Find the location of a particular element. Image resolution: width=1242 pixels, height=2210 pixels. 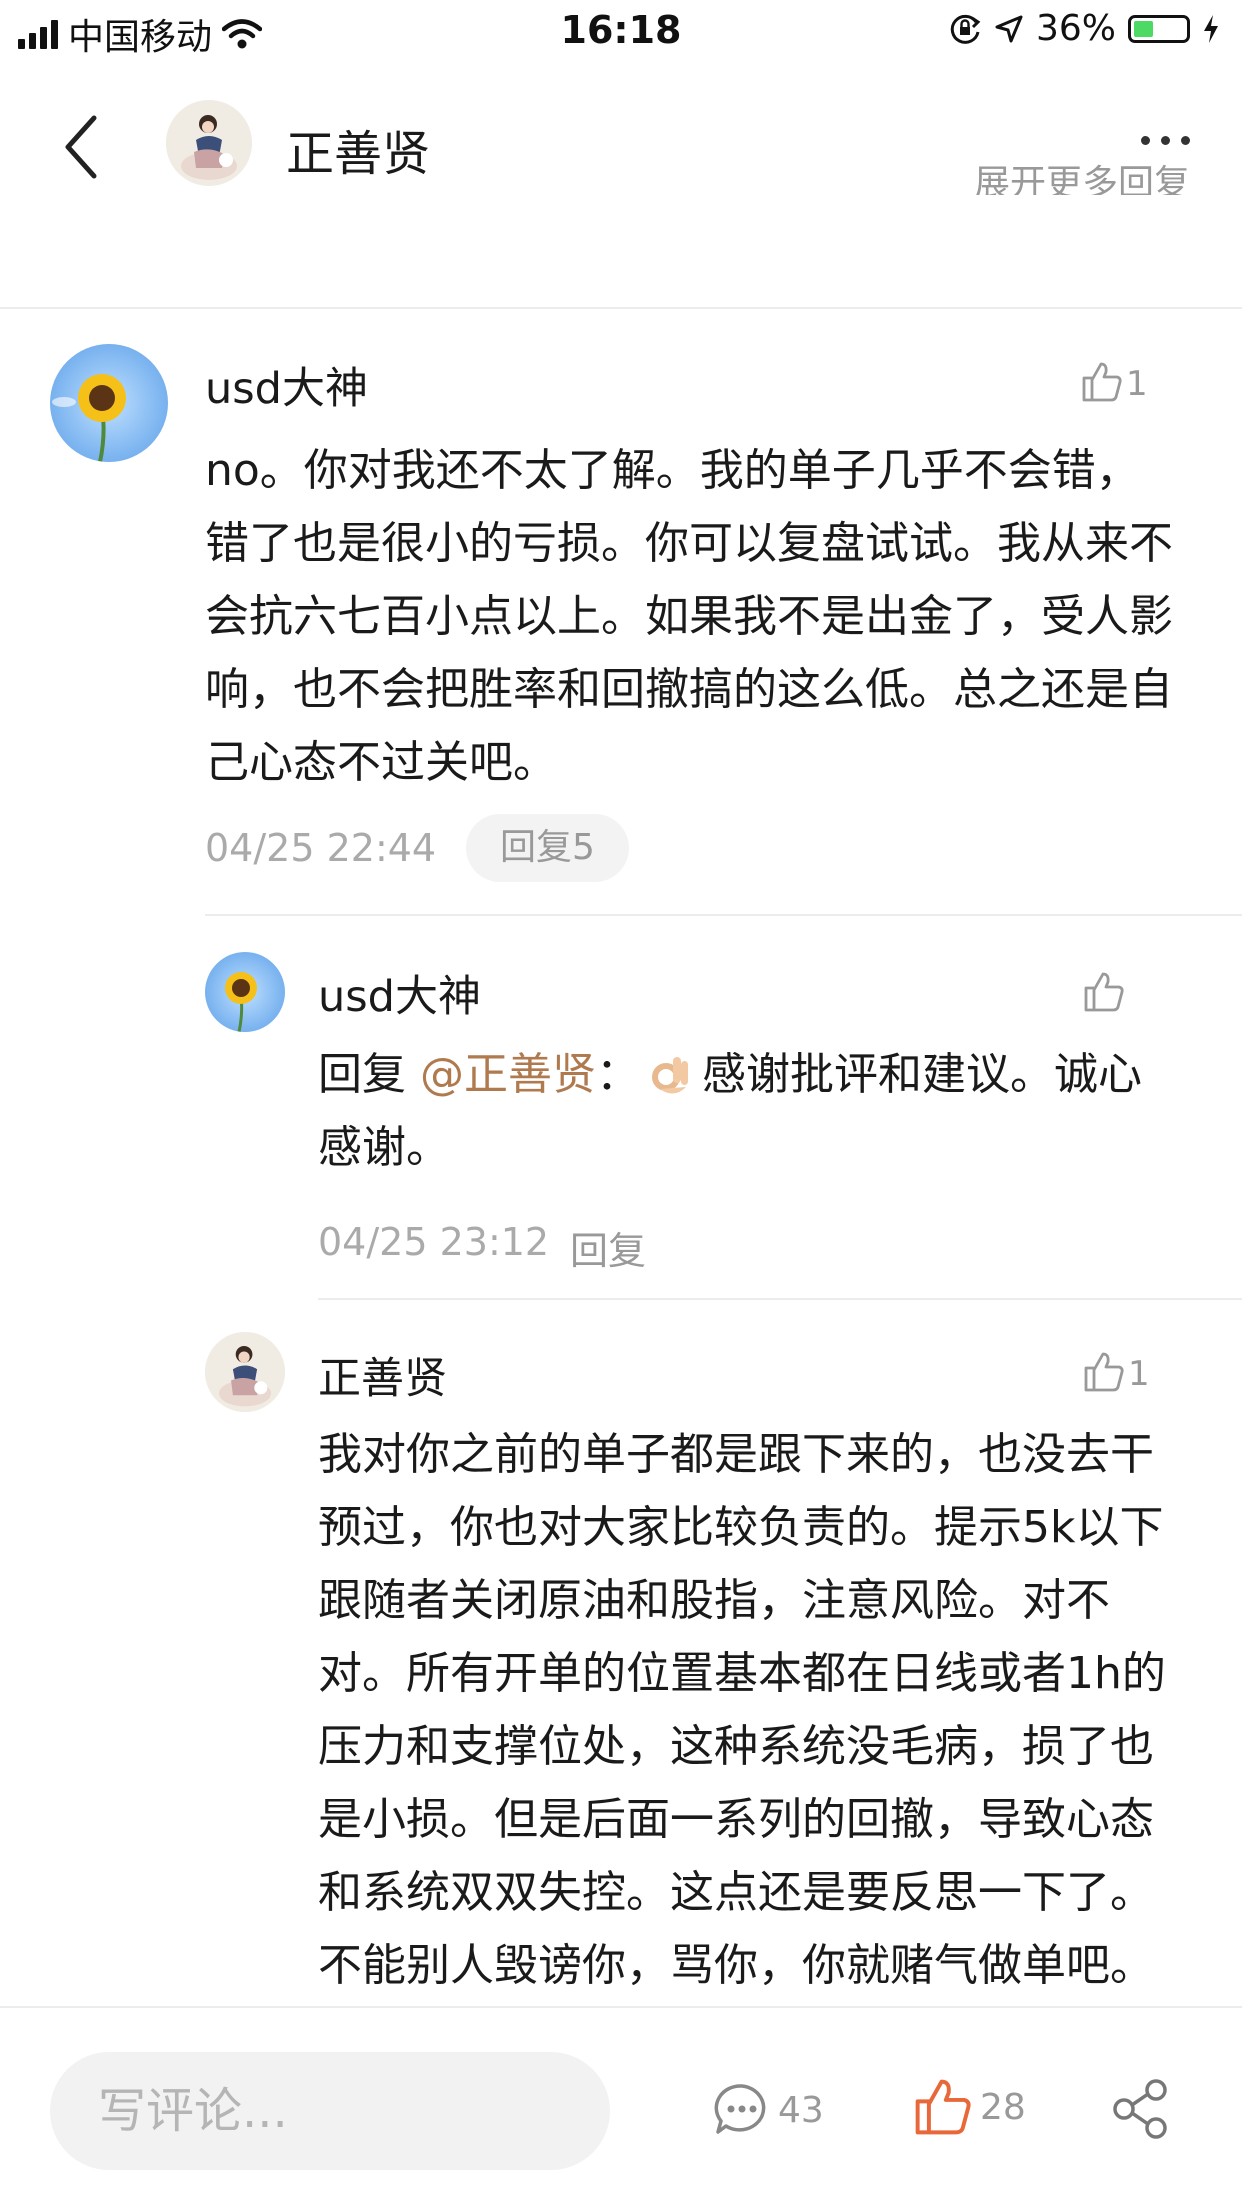

reply-text: 回复 @正善贤： 感谢批评和建议。诚心感谢。 is located at coordinates (748, 1111).